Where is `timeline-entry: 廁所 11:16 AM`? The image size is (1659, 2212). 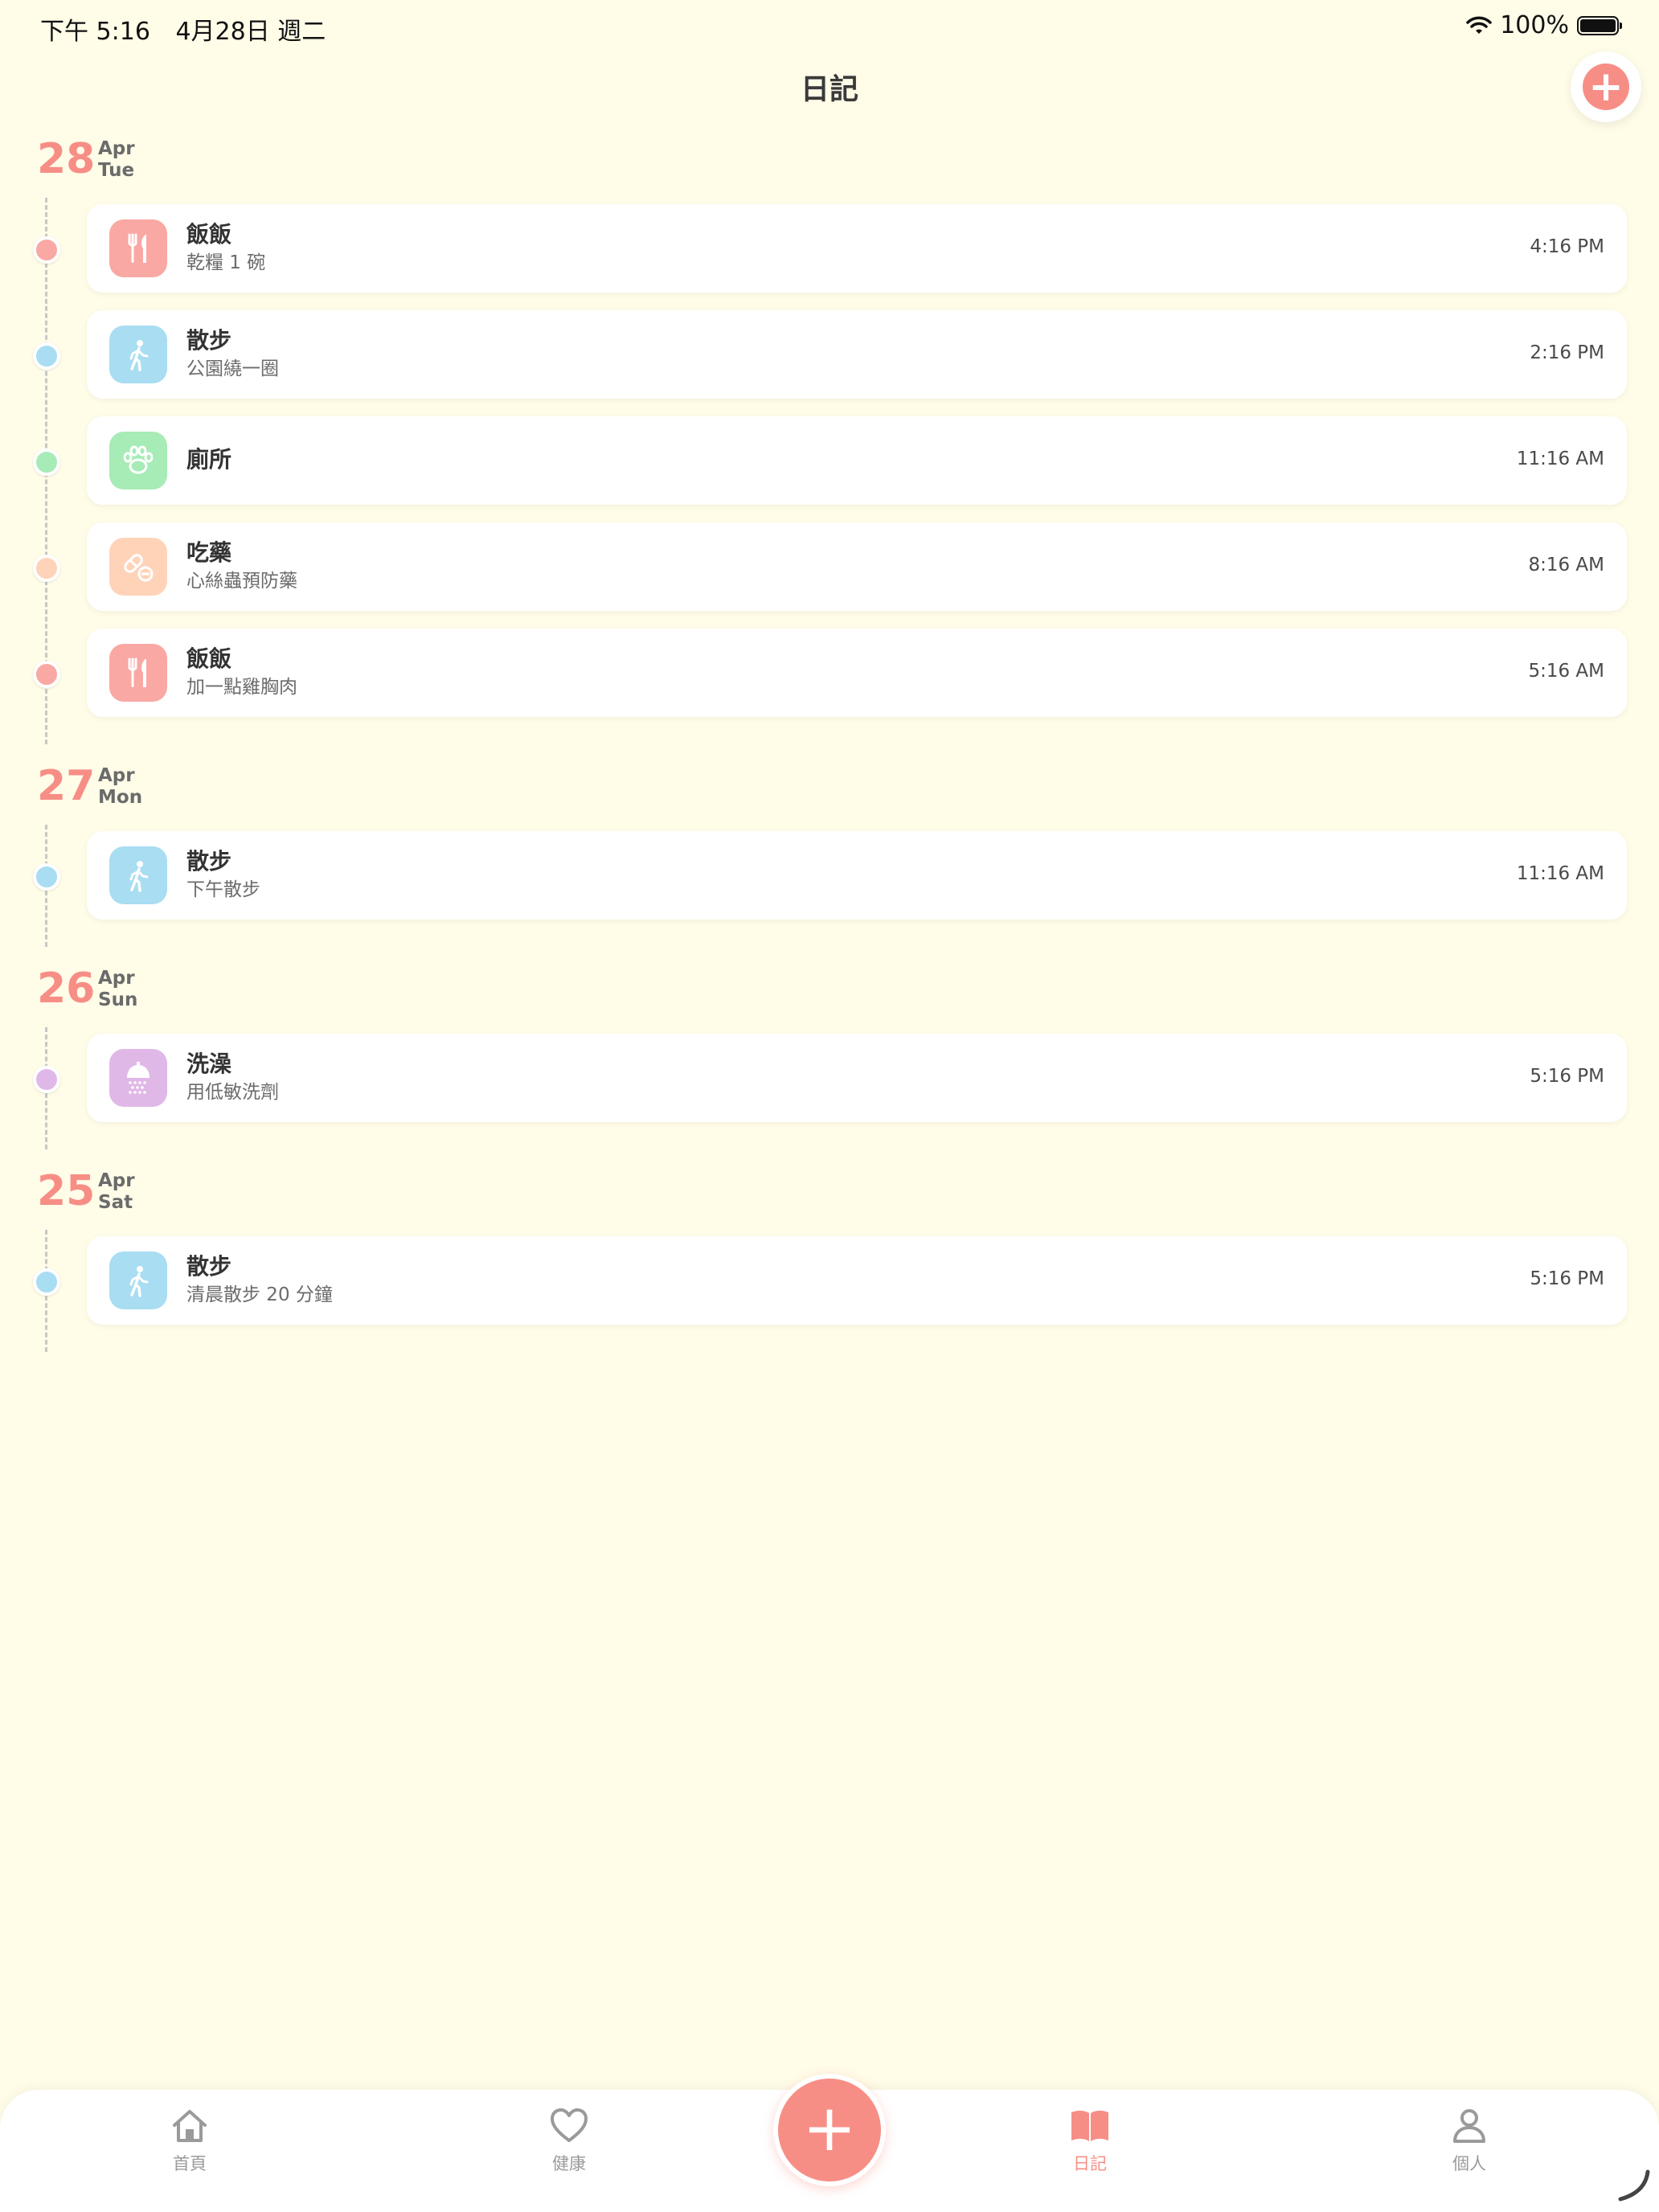
timeline-entry: 廁所 11:16 AM is located at coordinates (829, 469).